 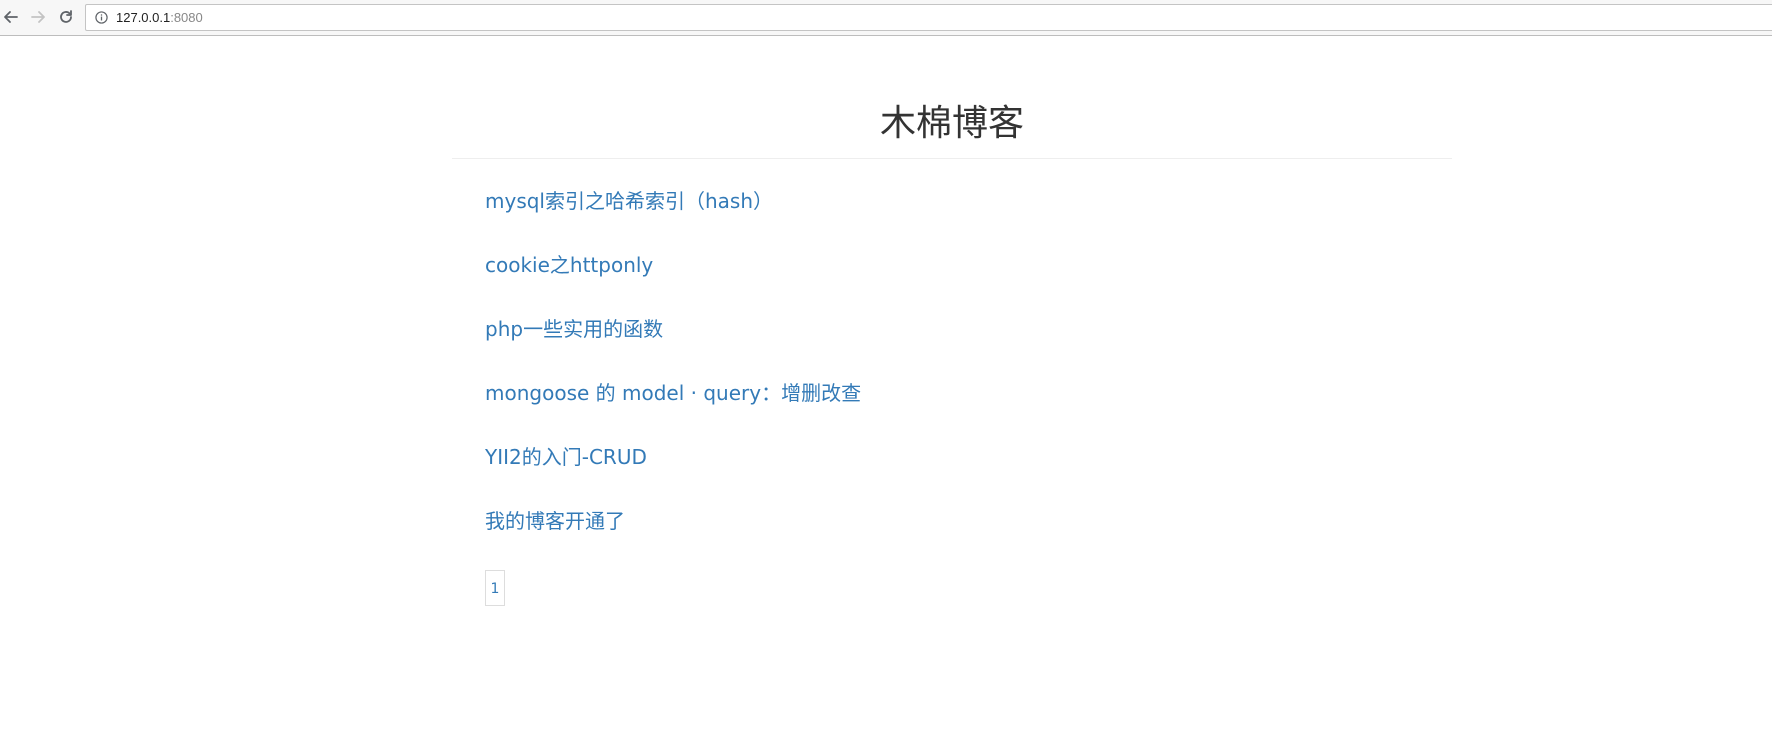 I want to click on list-item: php一些实用的函数, so click(x=968, y=346).